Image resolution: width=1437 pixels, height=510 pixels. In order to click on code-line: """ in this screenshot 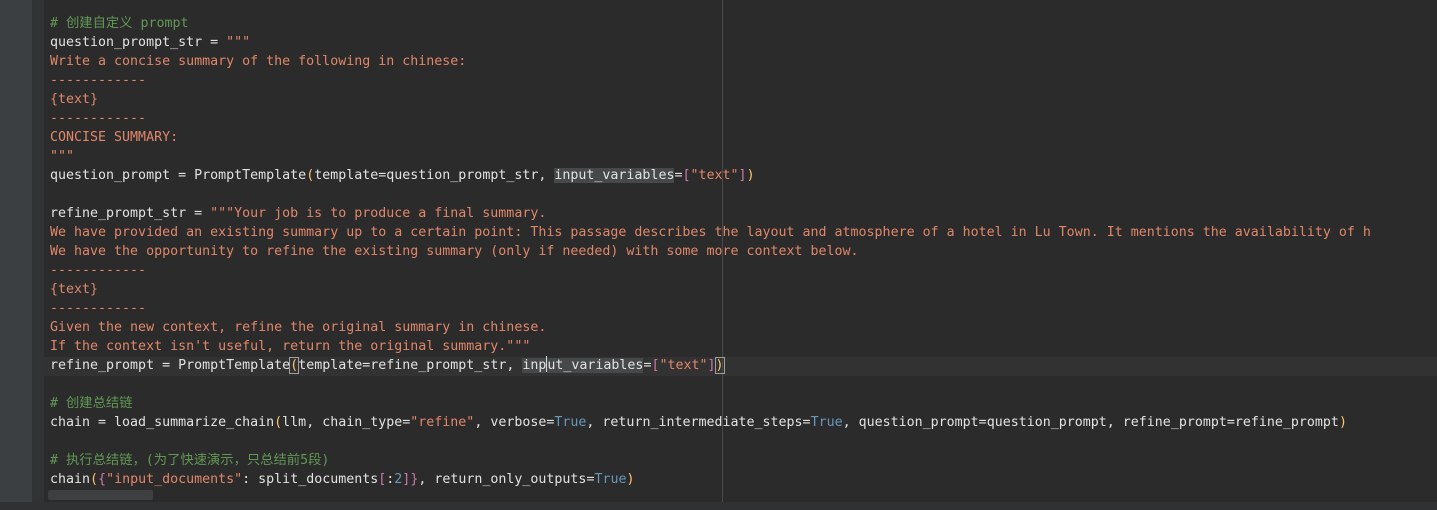, I will do `click(710, 156)`.